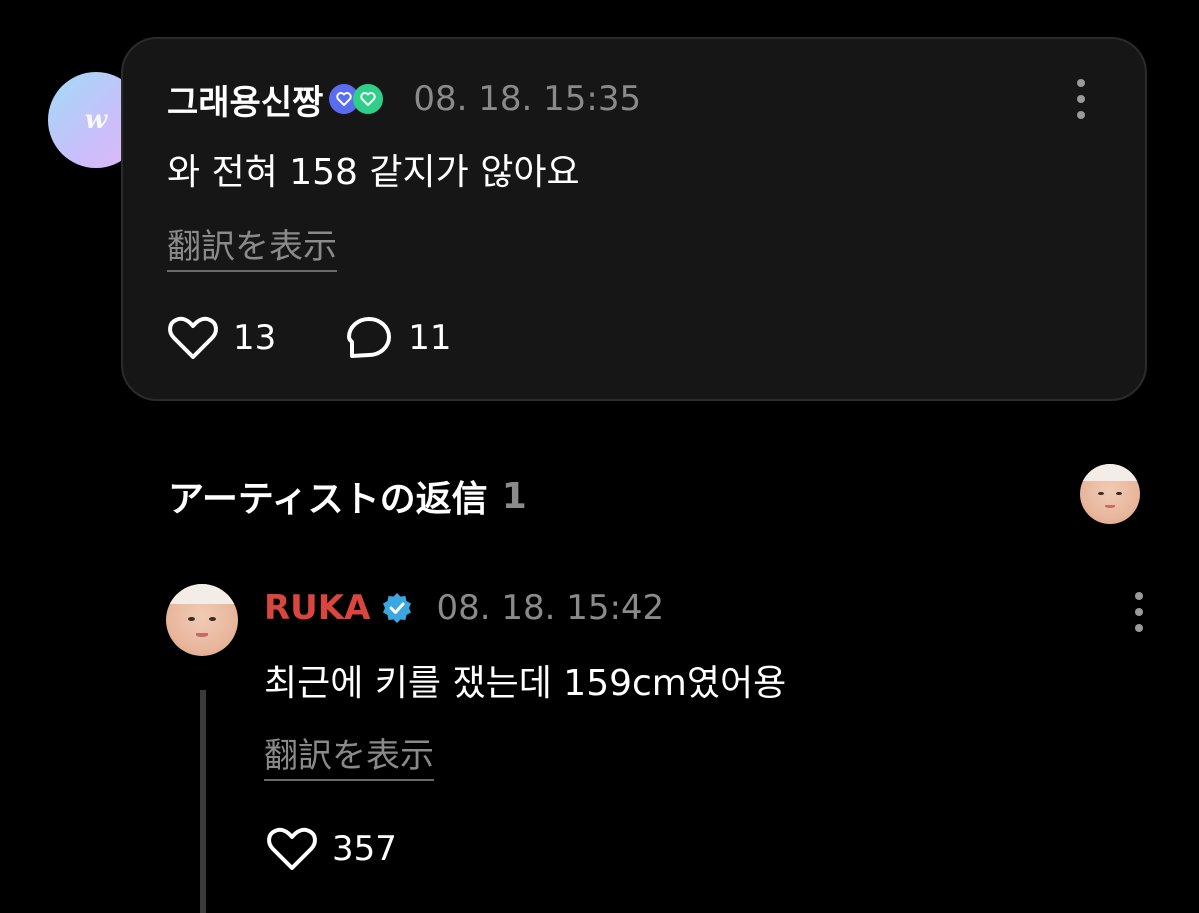 Image resolution: width=1199 pixels, height=913 pixels. Describe the element at coordinates (527, 99) in the screenshot. I see `comment-timestamp: 08. 18. 15:35` at that location.